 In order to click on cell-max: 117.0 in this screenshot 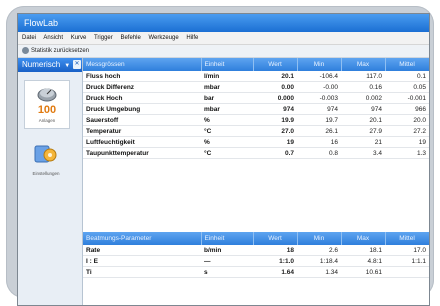, I will do `click(363, 76)`.